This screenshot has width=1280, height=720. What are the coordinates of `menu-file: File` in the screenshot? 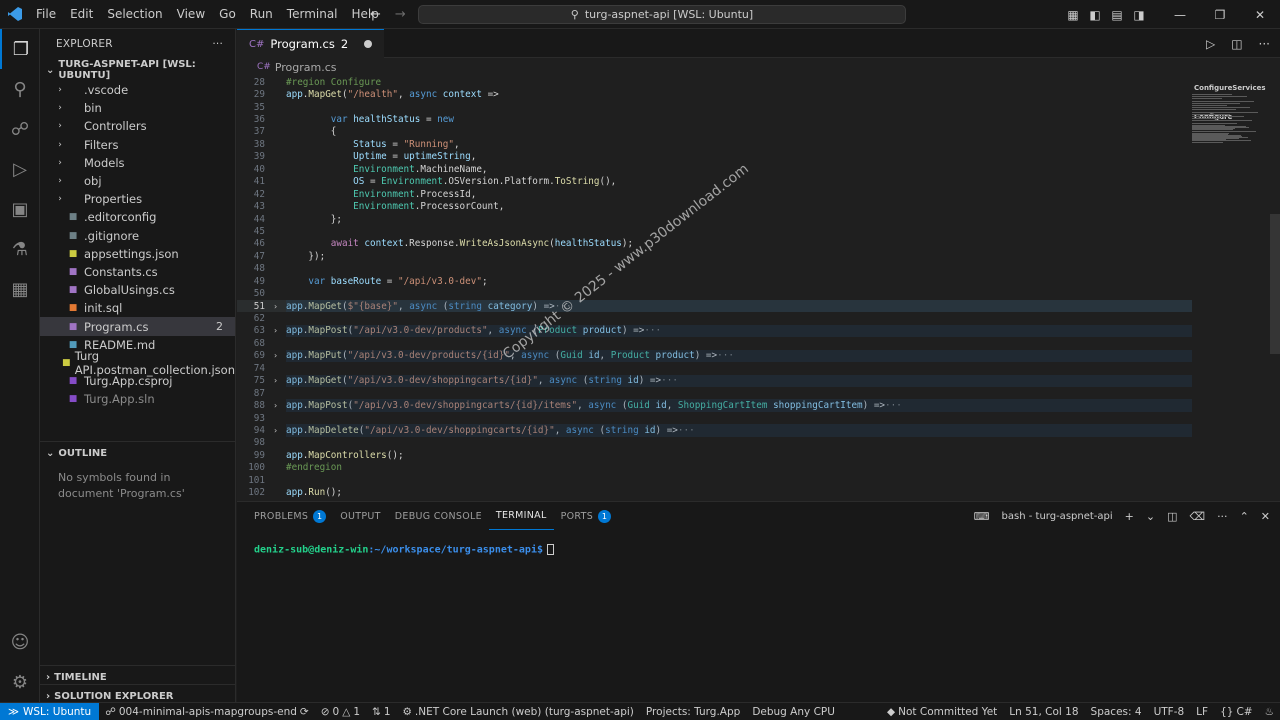 It's located at (46, 14).